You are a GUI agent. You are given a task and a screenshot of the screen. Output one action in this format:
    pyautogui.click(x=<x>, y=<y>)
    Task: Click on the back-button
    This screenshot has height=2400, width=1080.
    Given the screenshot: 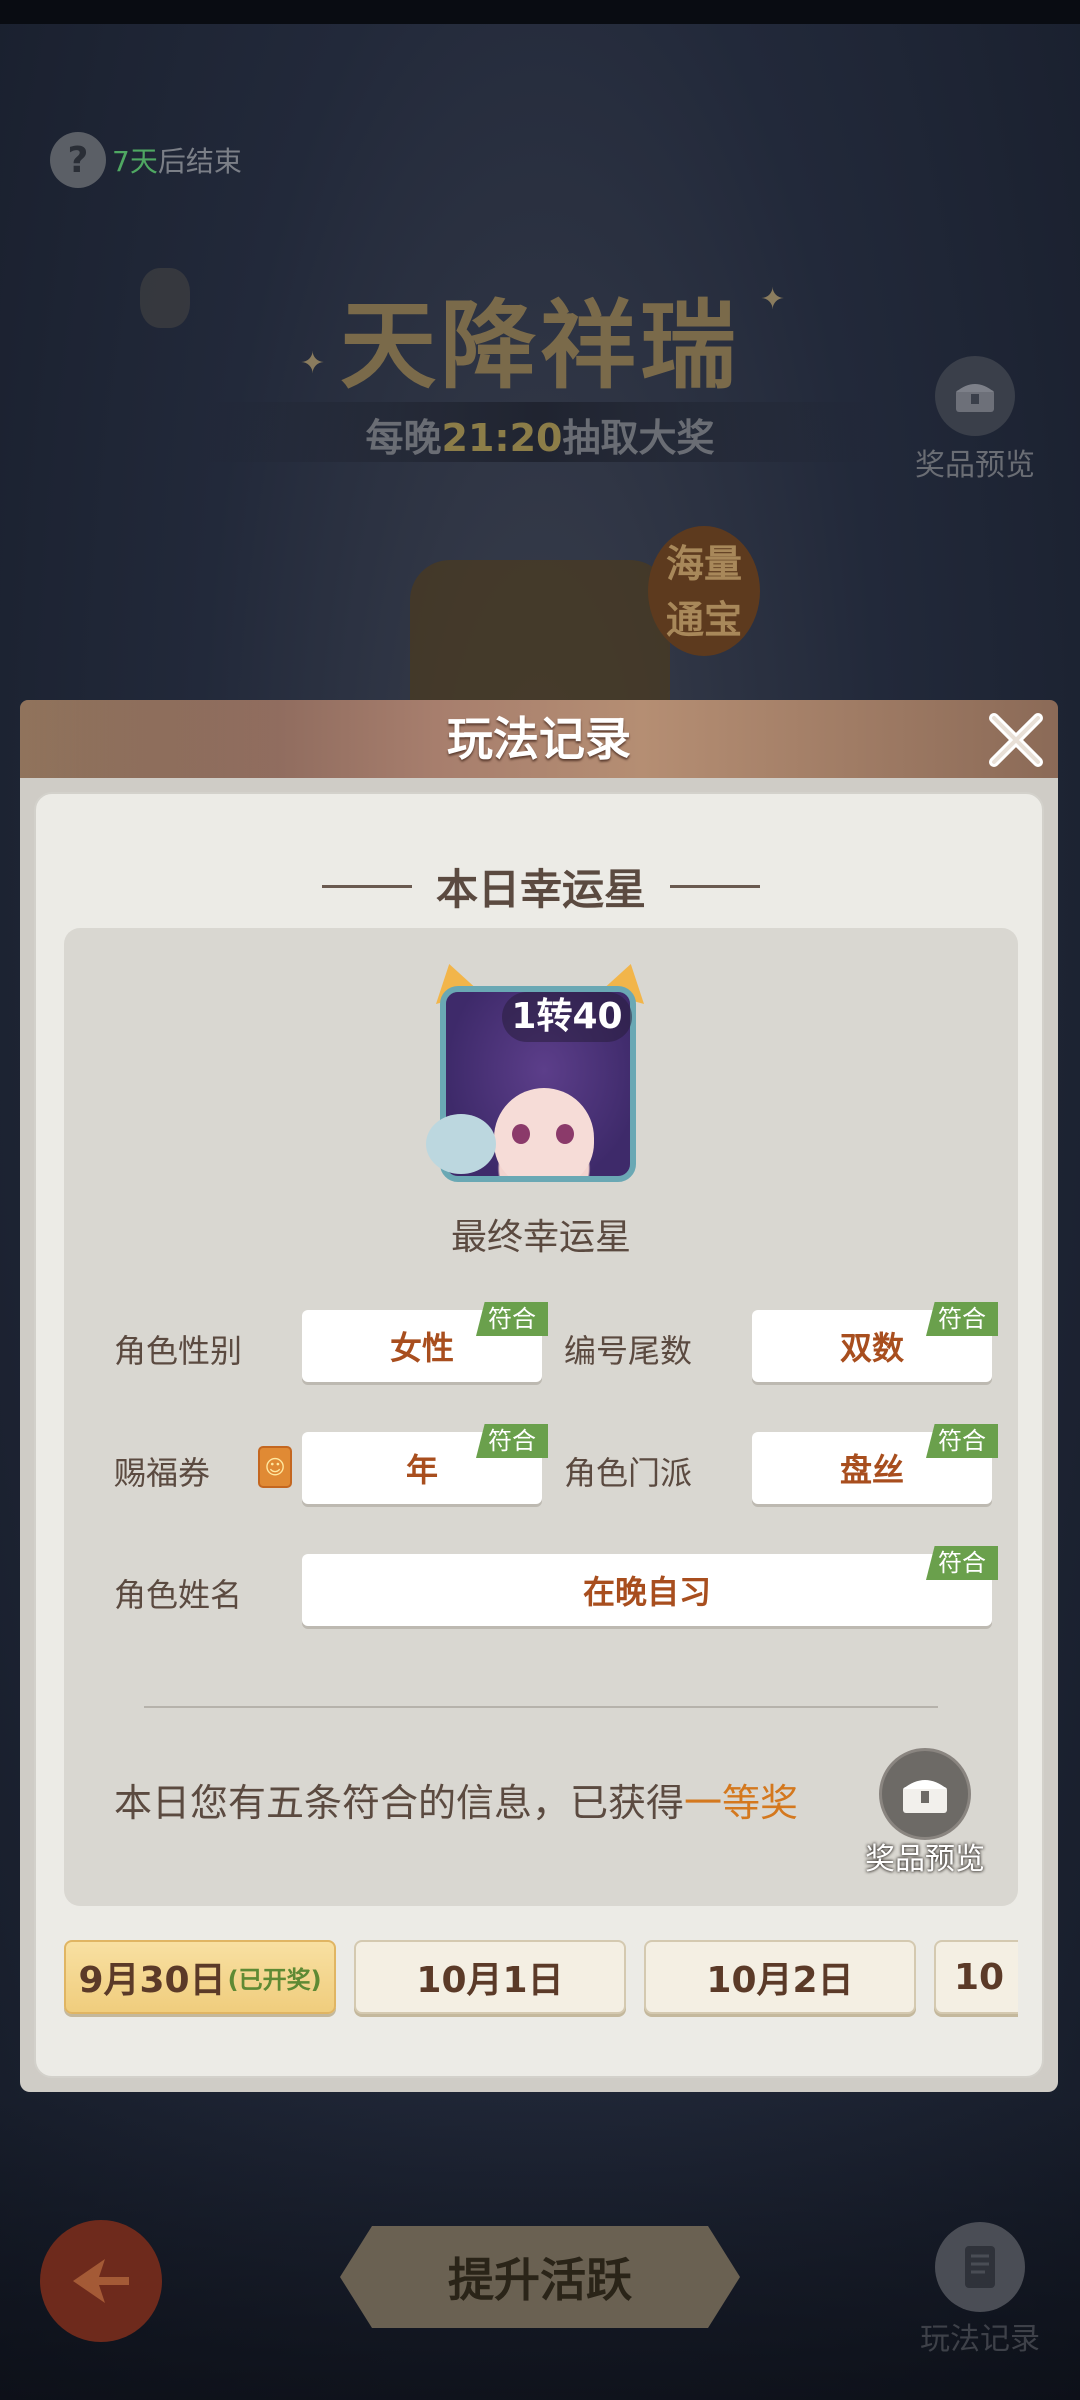 What is the action you would take?
    pyautogui.click(x=101, y=2281)
    